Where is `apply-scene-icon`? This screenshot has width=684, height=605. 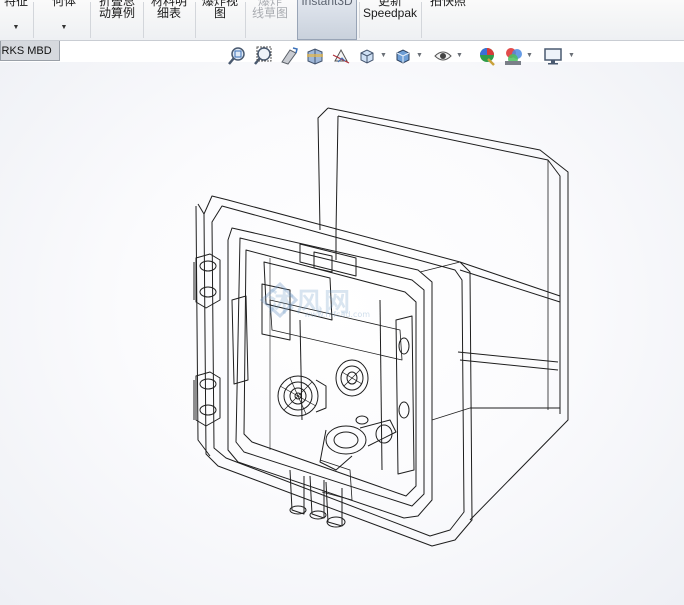
apply-scene-icon is located at coordinates (513, 56).